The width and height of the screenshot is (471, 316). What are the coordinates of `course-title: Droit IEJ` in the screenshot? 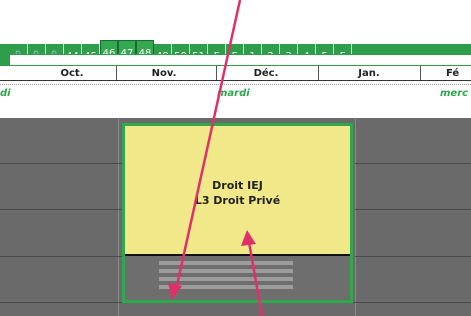 It's located at (237, 185).